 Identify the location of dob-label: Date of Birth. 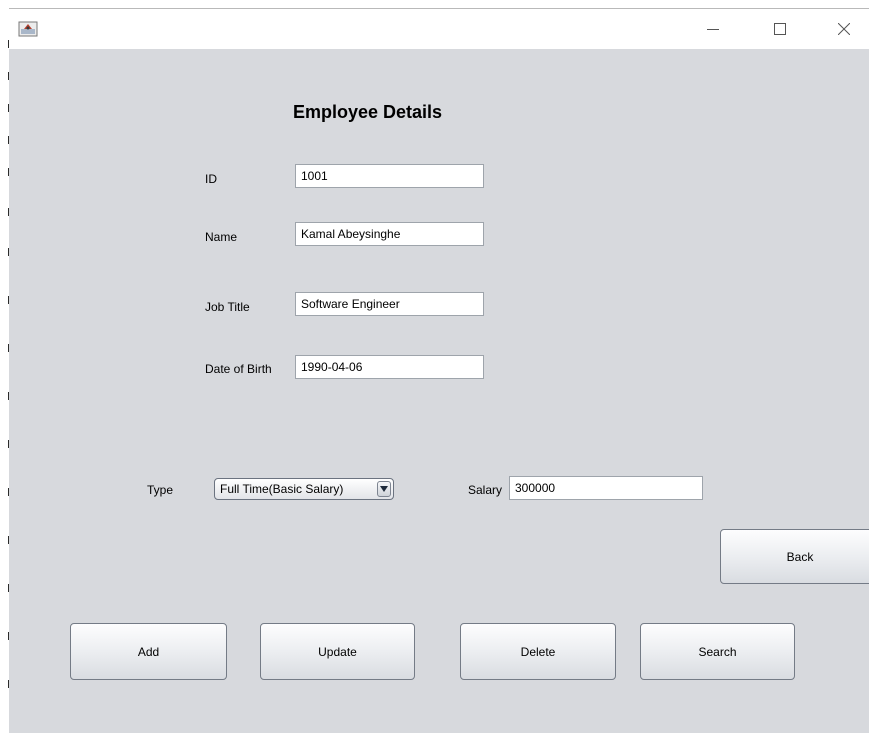
(238, 369).